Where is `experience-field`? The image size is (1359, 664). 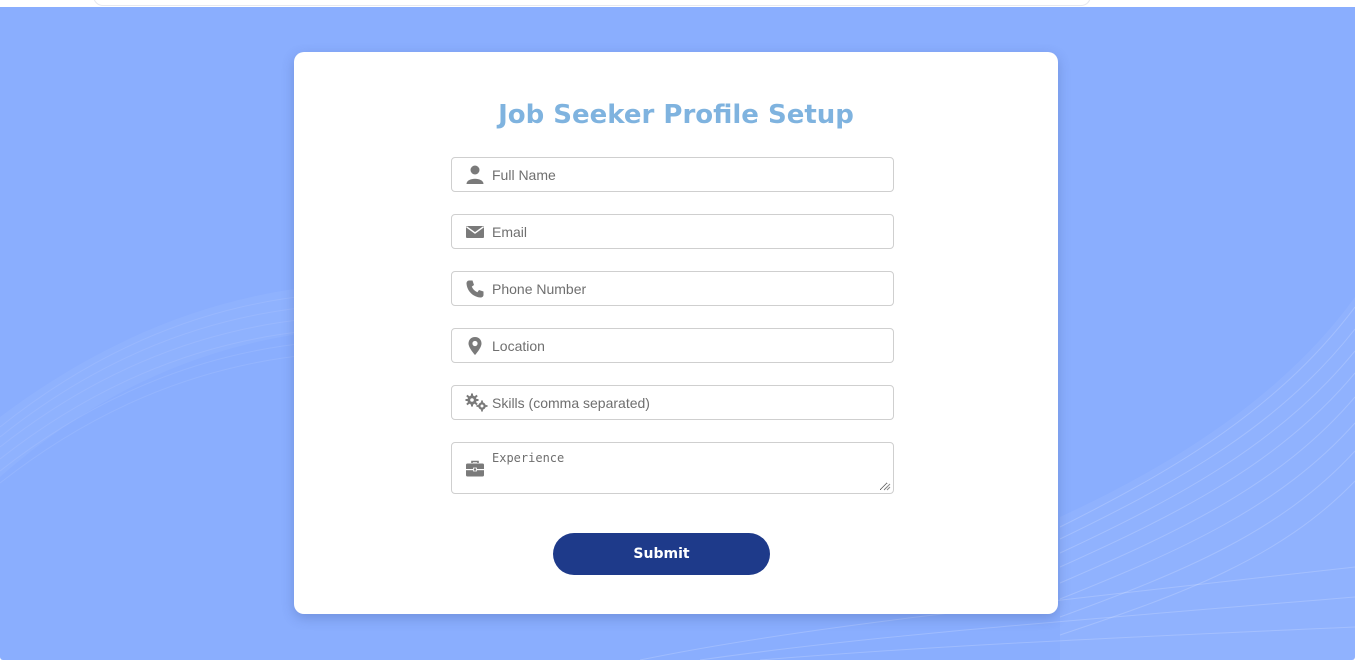 experience-field is located at coordinates (672, 468).